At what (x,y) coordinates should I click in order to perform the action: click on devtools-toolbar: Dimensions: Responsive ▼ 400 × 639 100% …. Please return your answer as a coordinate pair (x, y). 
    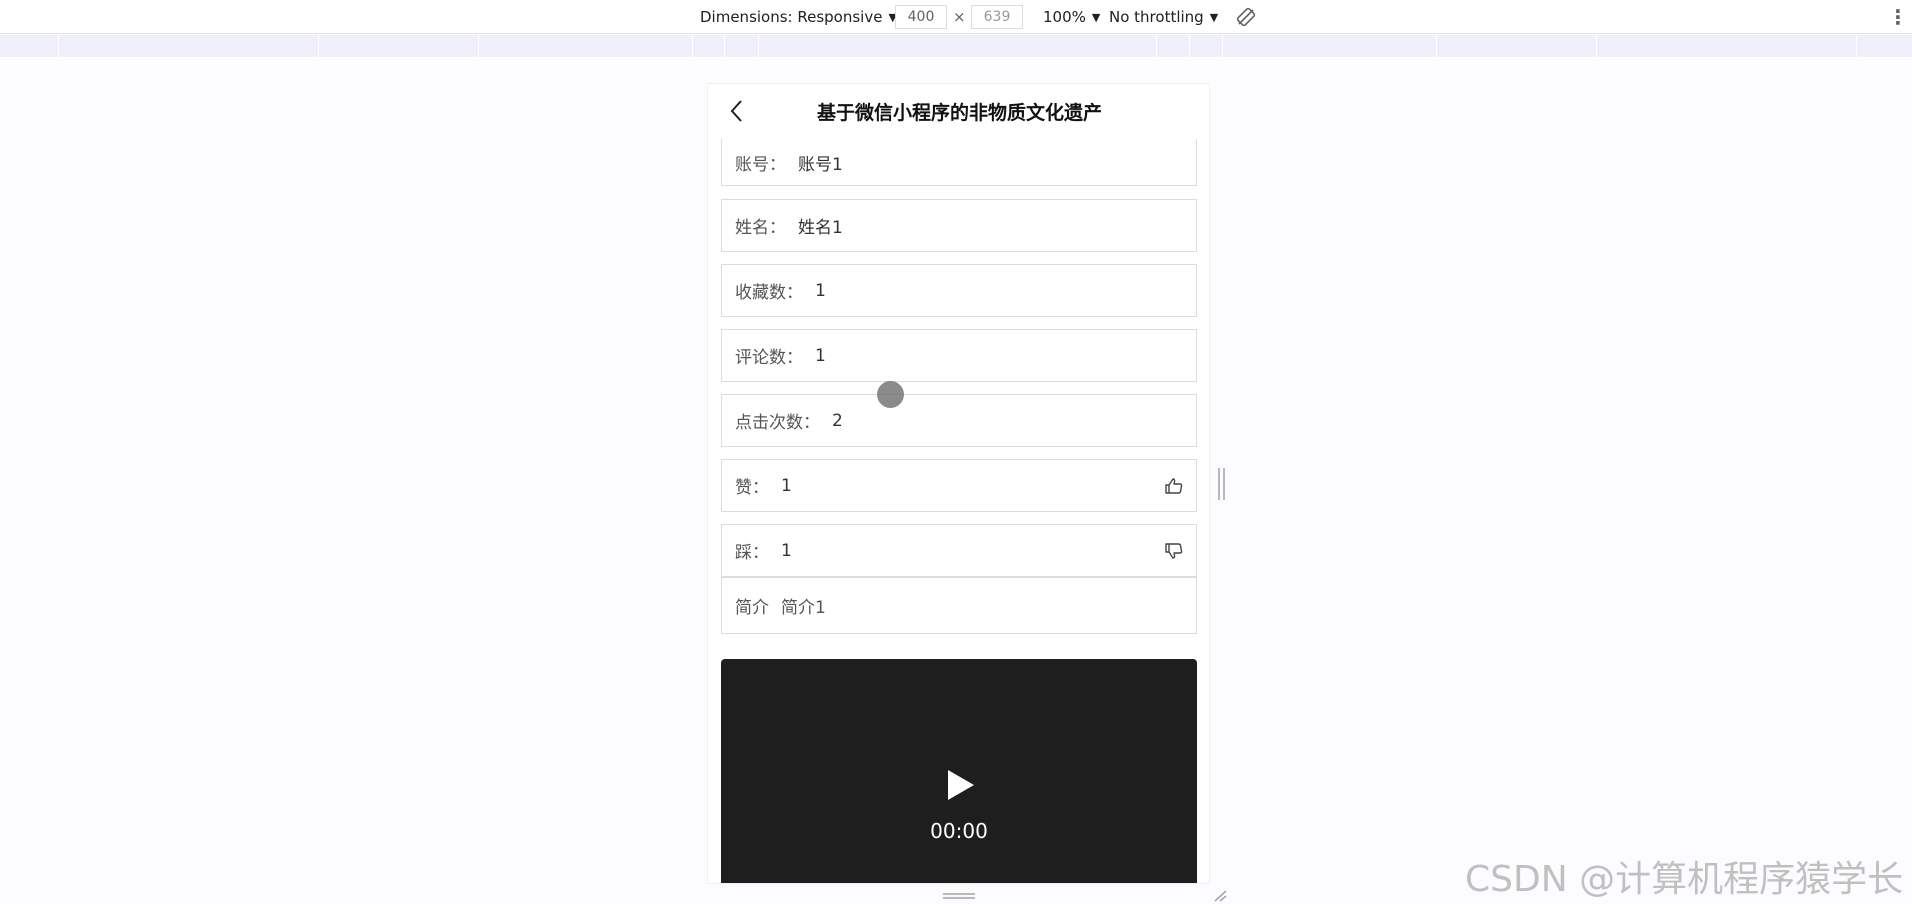
    Looking at the image, I should click on (956, 17).